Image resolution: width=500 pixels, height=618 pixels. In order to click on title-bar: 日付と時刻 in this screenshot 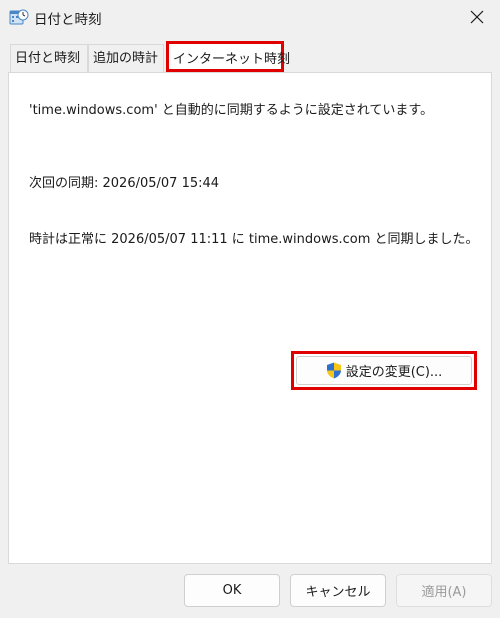, I will do `click(250, 17)`.